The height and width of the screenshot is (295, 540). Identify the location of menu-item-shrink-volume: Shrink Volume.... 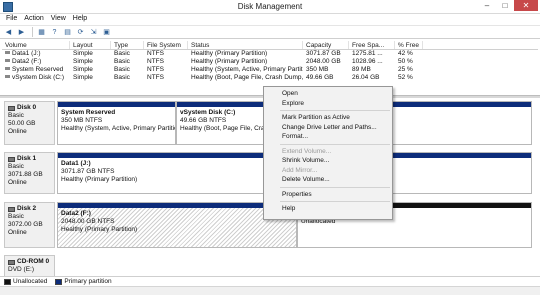
(328, 161).